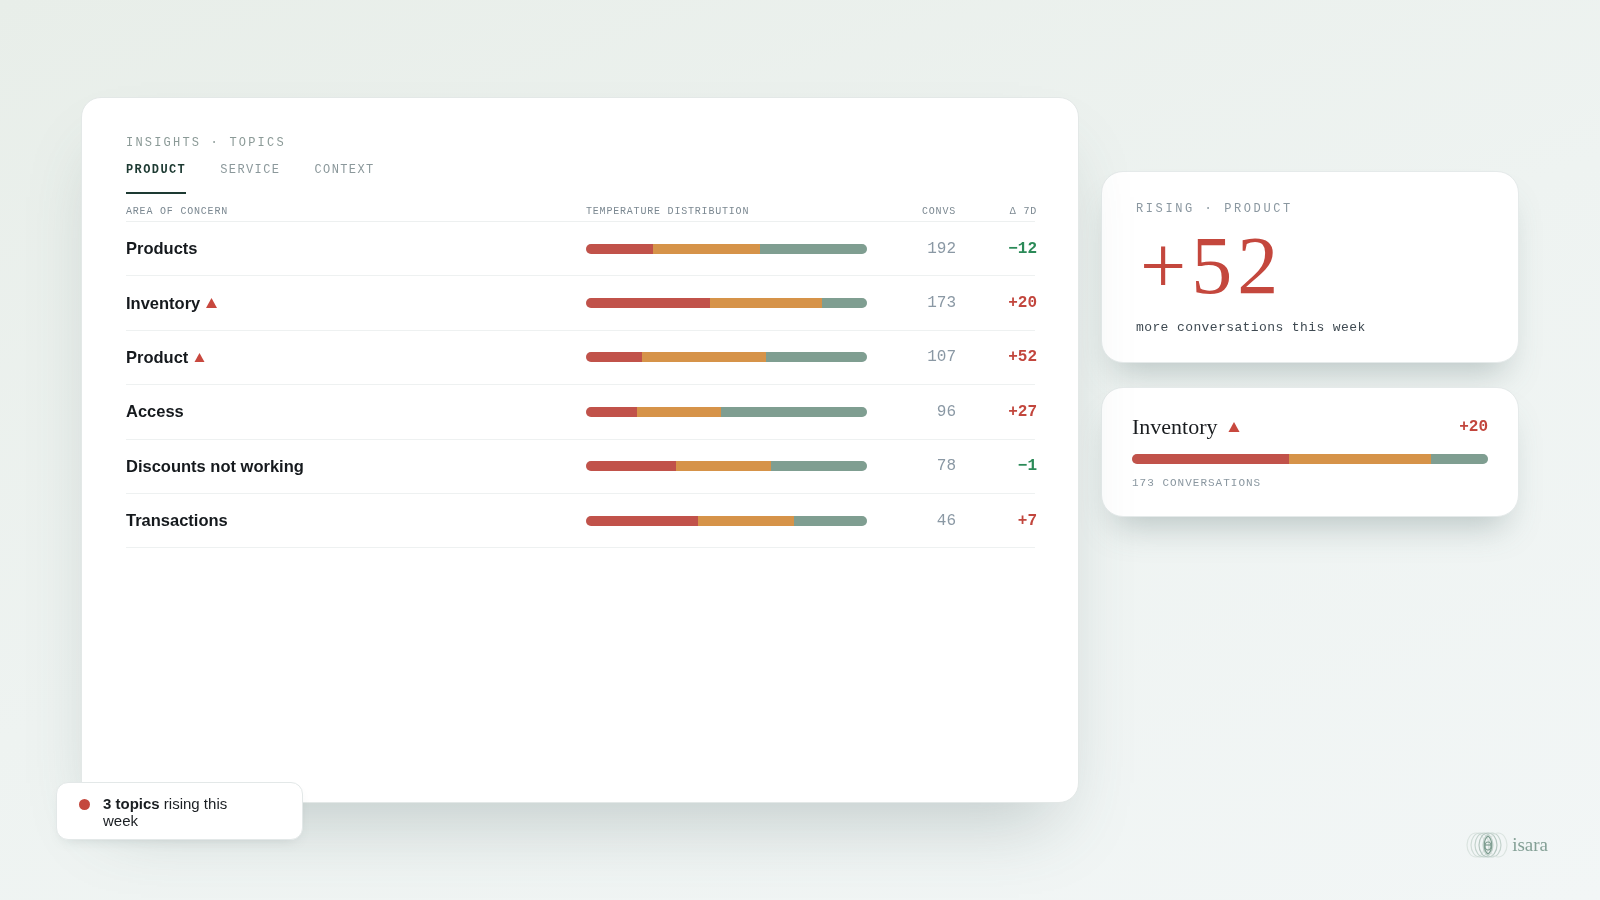 Image resolution: width=1600 pixels, height=900 pixels. Describe the element at coordinates (155, 412) in the screenshot. I see `topic-name: Access` at that location.